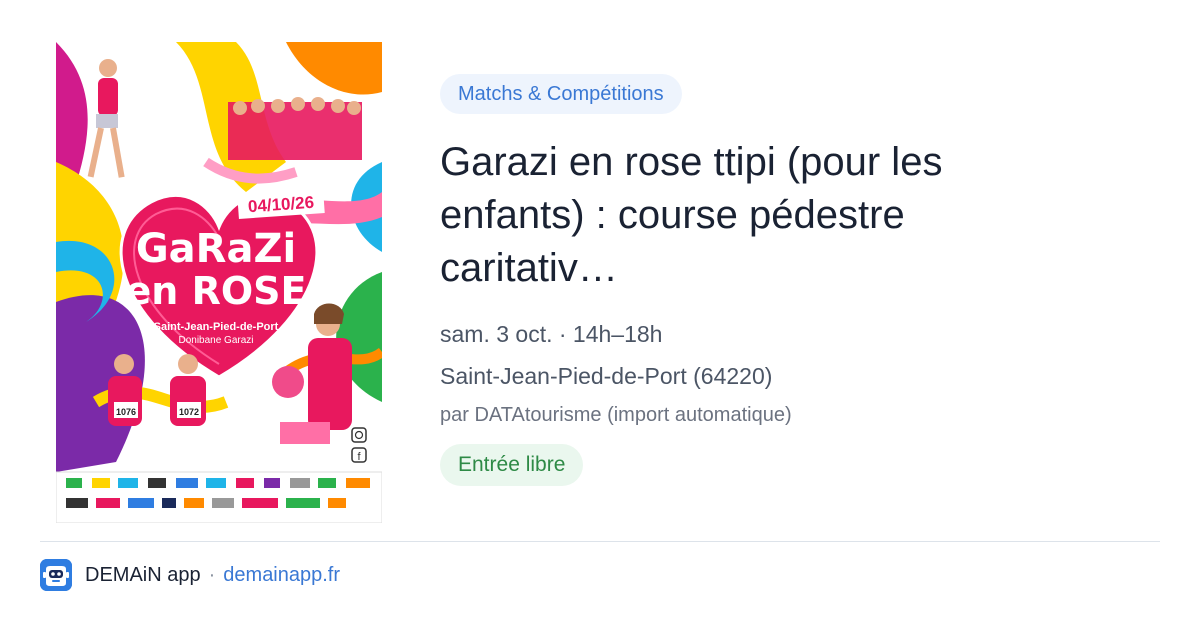 Image resolution: width=1200 pixels, height=630 pixels. I want to click on group-photo, so click(295, 128).